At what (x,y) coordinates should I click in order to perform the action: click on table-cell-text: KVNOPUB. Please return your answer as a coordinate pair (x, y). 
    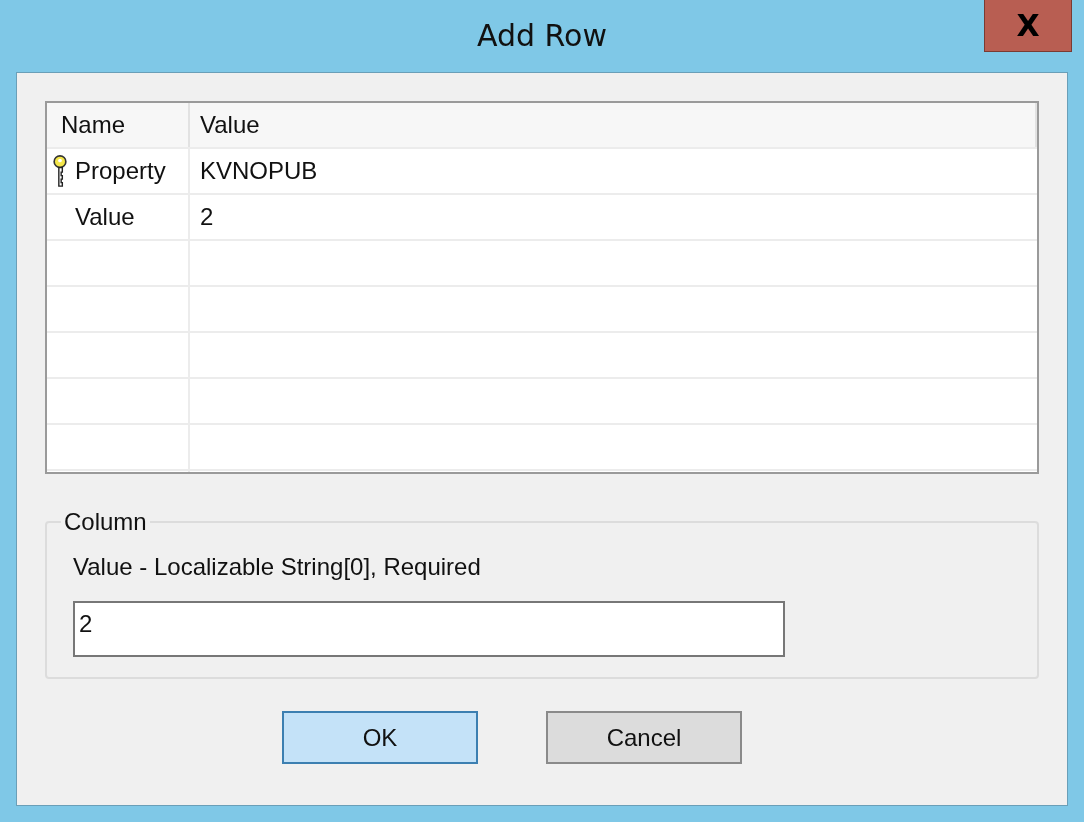
    Looking at the image, I should click on (259, 171).